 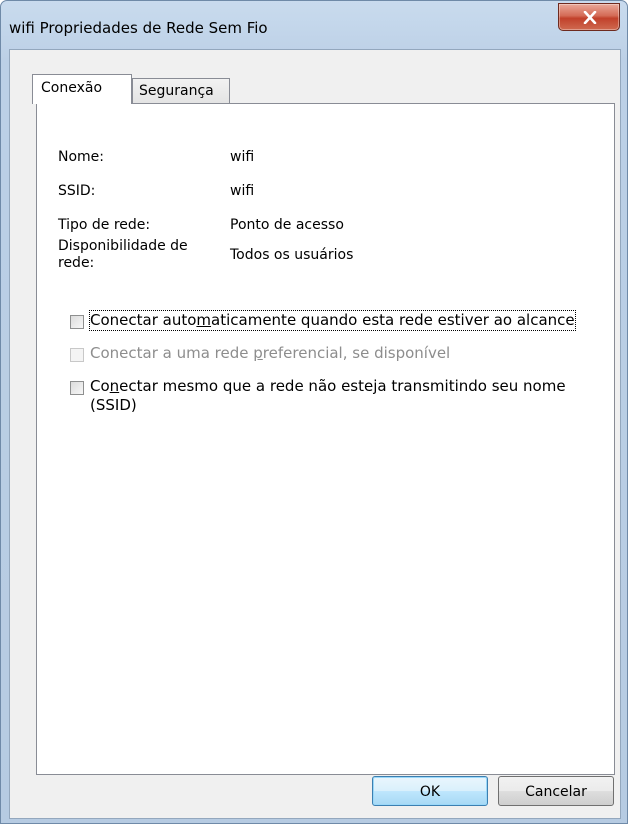 I want to click on close-button, so click(x=589, y=17).